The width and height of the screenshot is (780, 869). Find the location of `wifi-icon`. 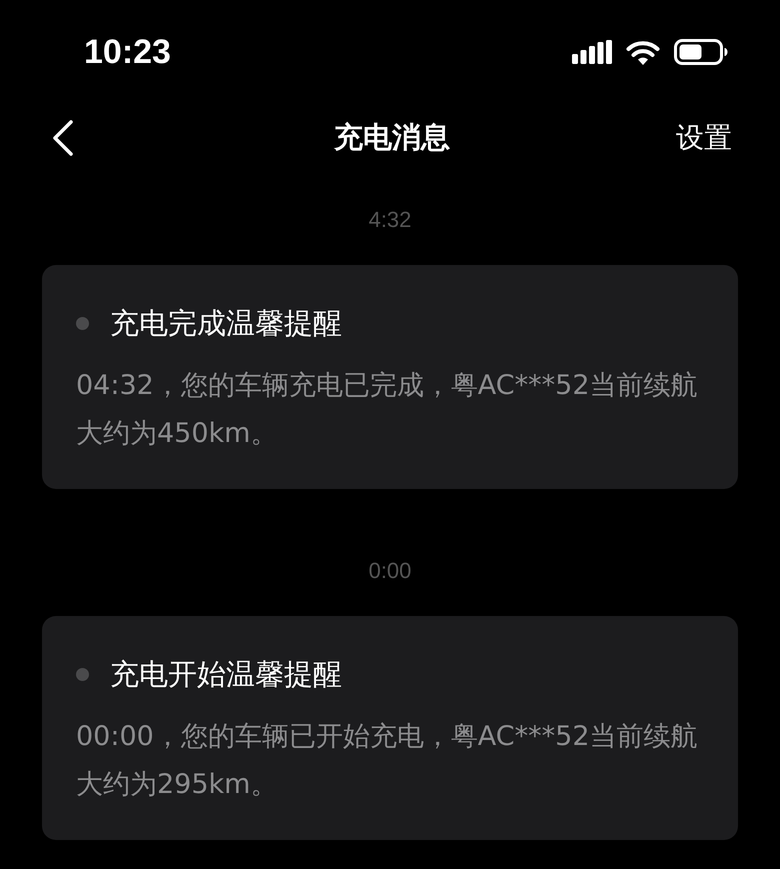

wifi-icon is located at coordinates (643, 52).